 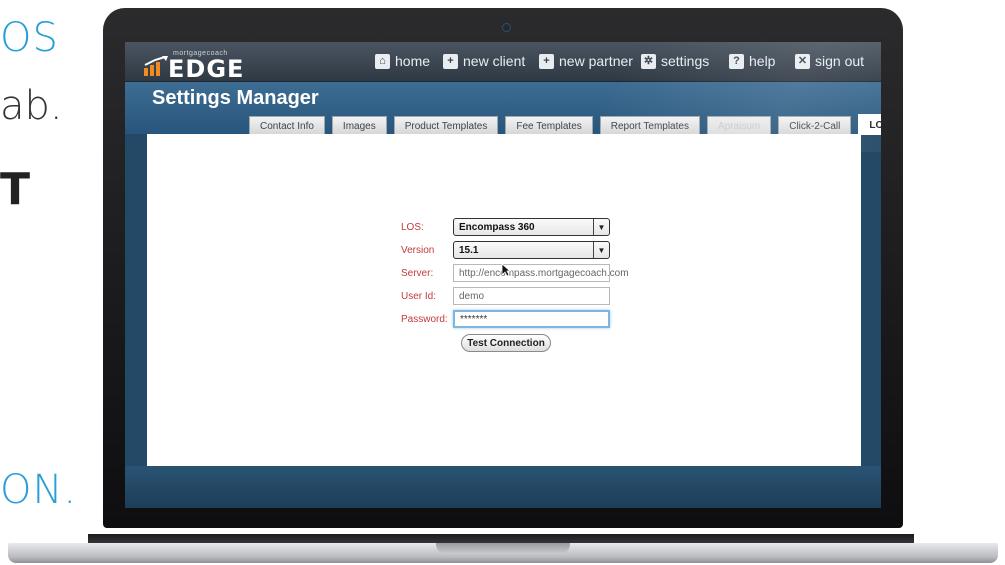 I want to click on marketing-line-1: OS, so click(x=29, y=38).